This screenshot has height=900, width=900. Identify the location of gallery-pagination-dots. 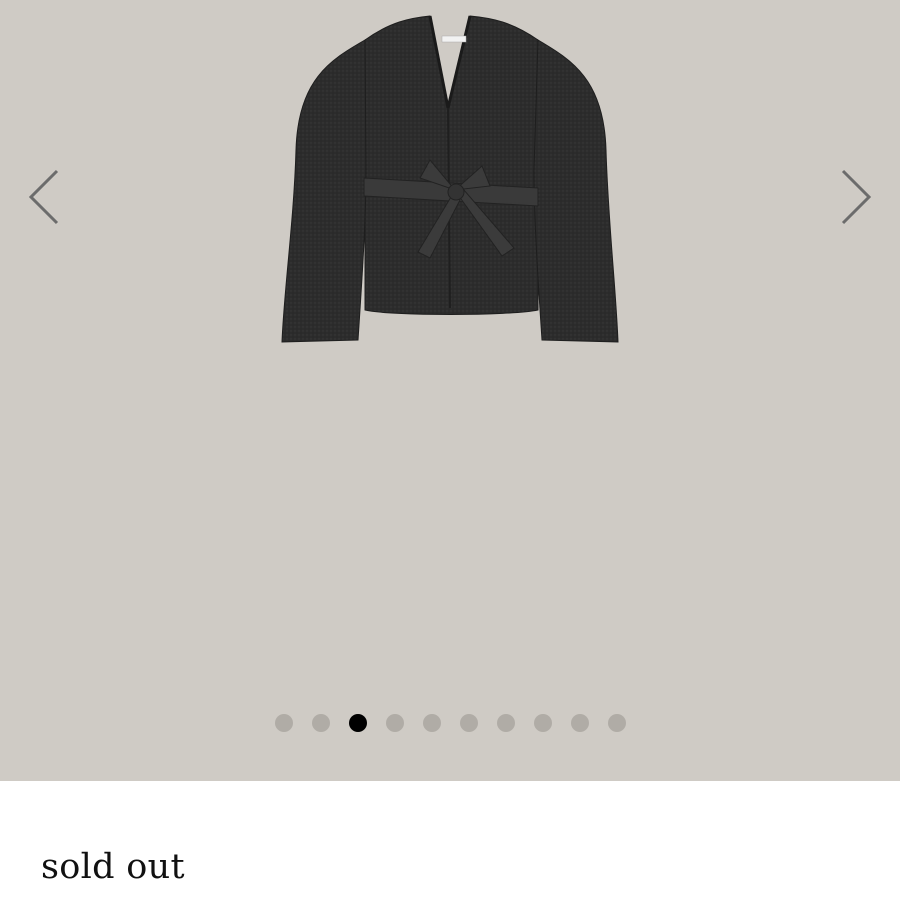
(450, 724).